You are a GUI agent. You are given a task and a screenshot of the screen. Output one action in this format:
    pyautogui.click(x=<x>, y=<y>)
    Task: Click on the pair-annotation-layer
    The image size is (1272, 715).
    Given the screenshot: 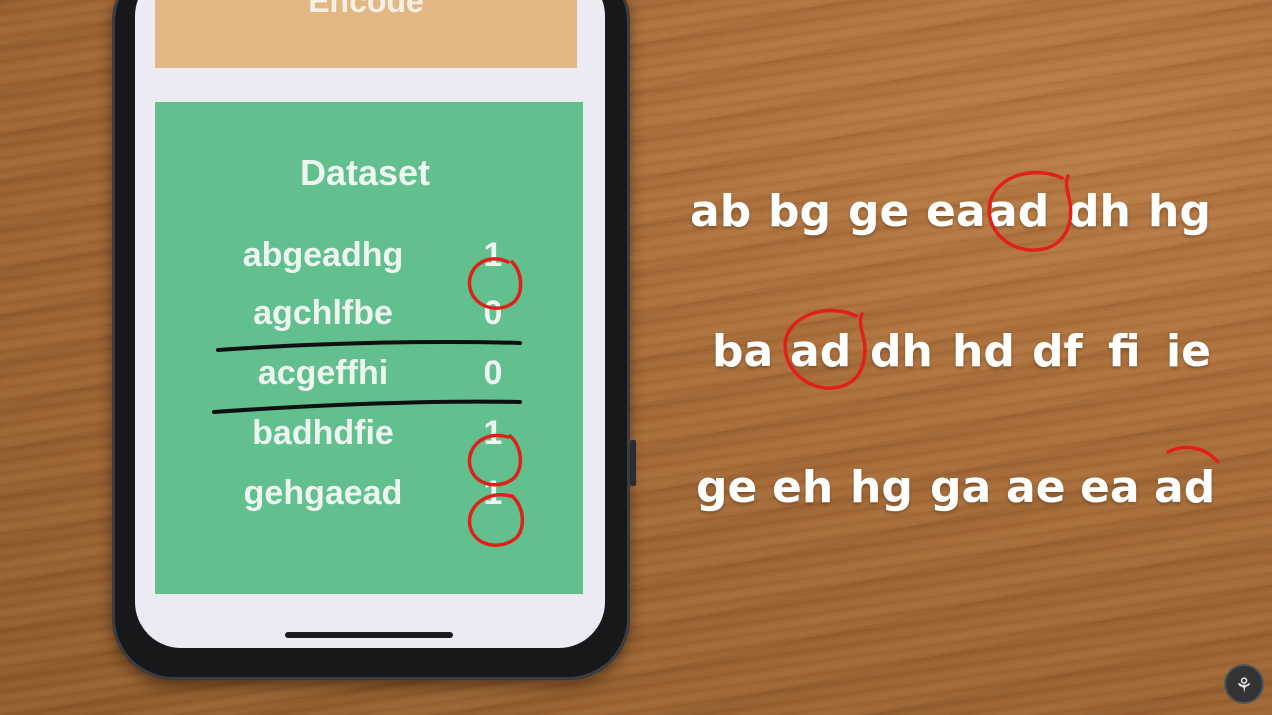 What is the action you would take?
    pyautogui.click(x=1001, y=317)
    